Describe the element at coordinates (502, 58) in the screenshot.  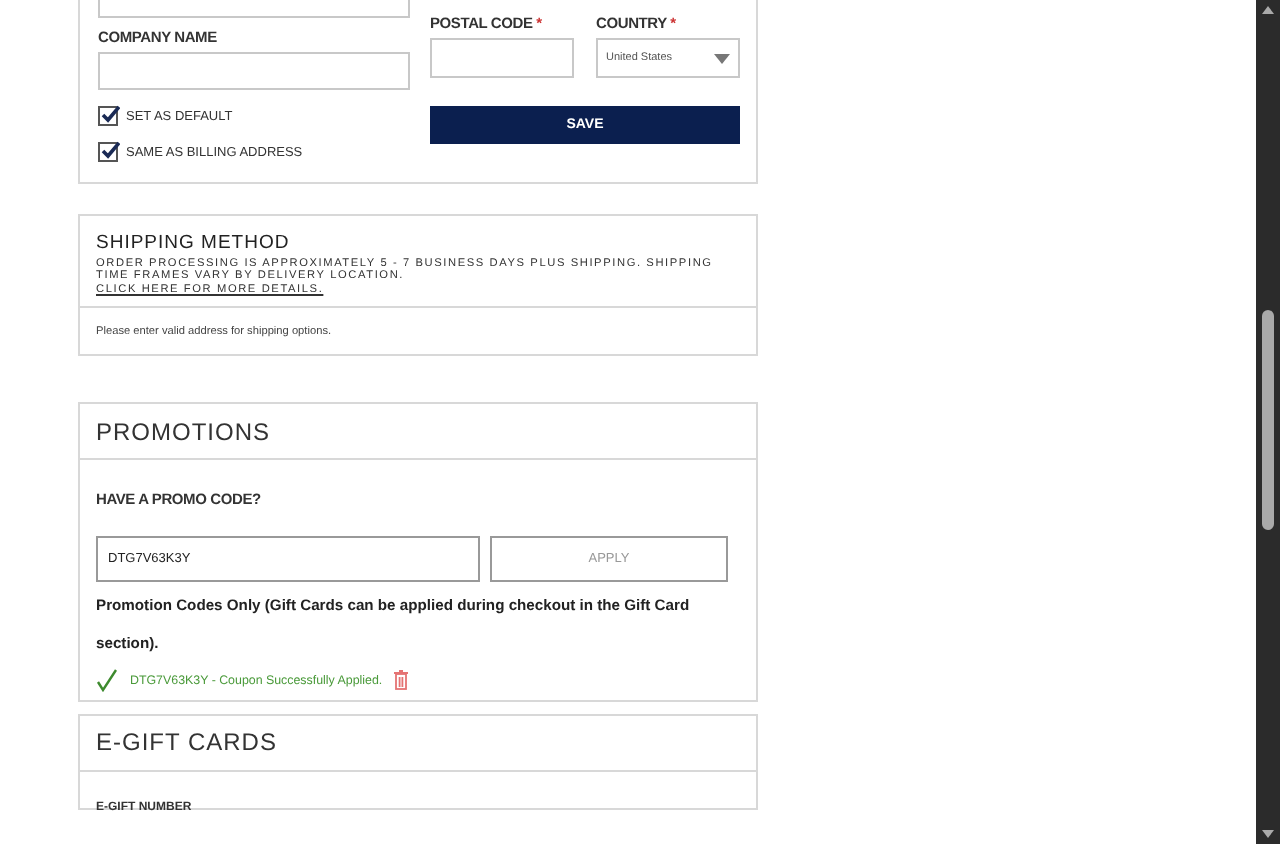
I see `postal-code-field` at that location.